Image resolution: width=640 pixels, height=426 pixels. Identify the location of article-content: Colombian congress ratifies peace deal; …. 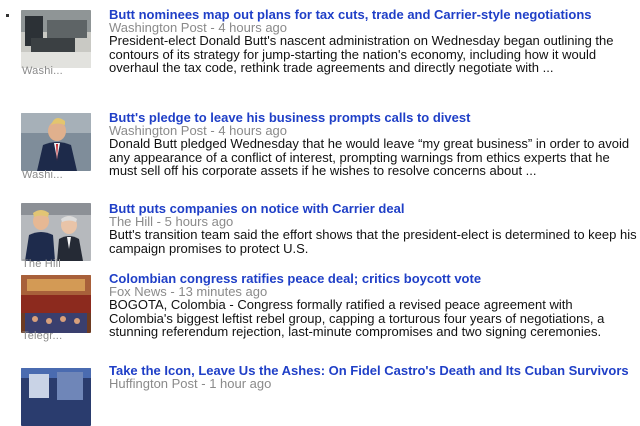
(373, 305).